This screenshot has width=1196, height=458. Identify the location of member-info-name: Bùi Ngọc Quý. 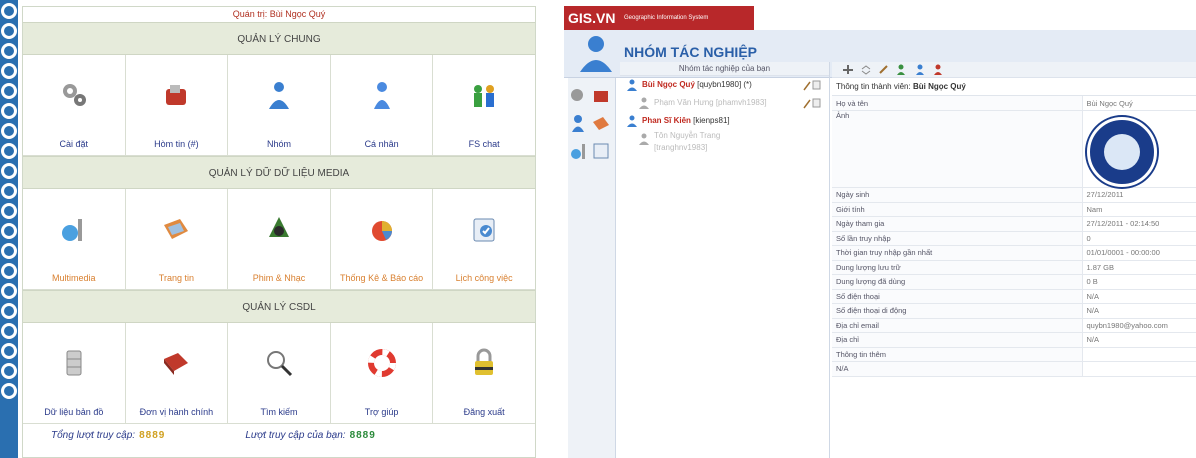
(939, 86).